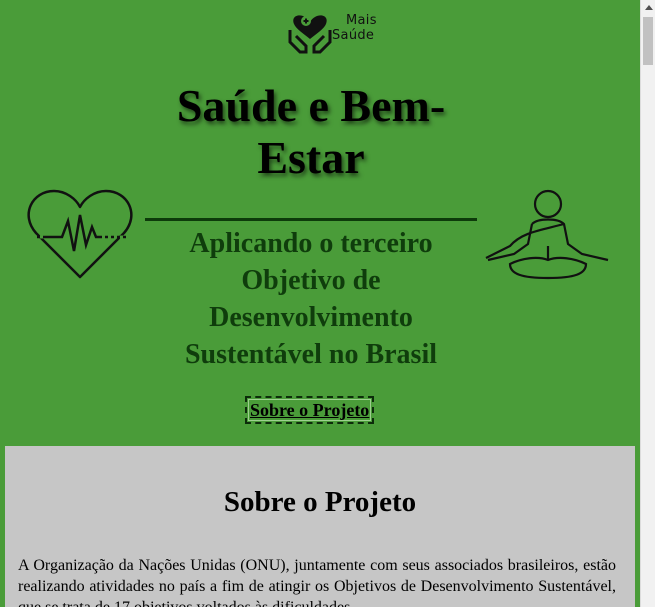 The image size is (655, 607). What do you see at coordinates (310, 410) in the screenshot?
I see `about-project-button: Sobre o Projeto` at bounding box center [310, 410].